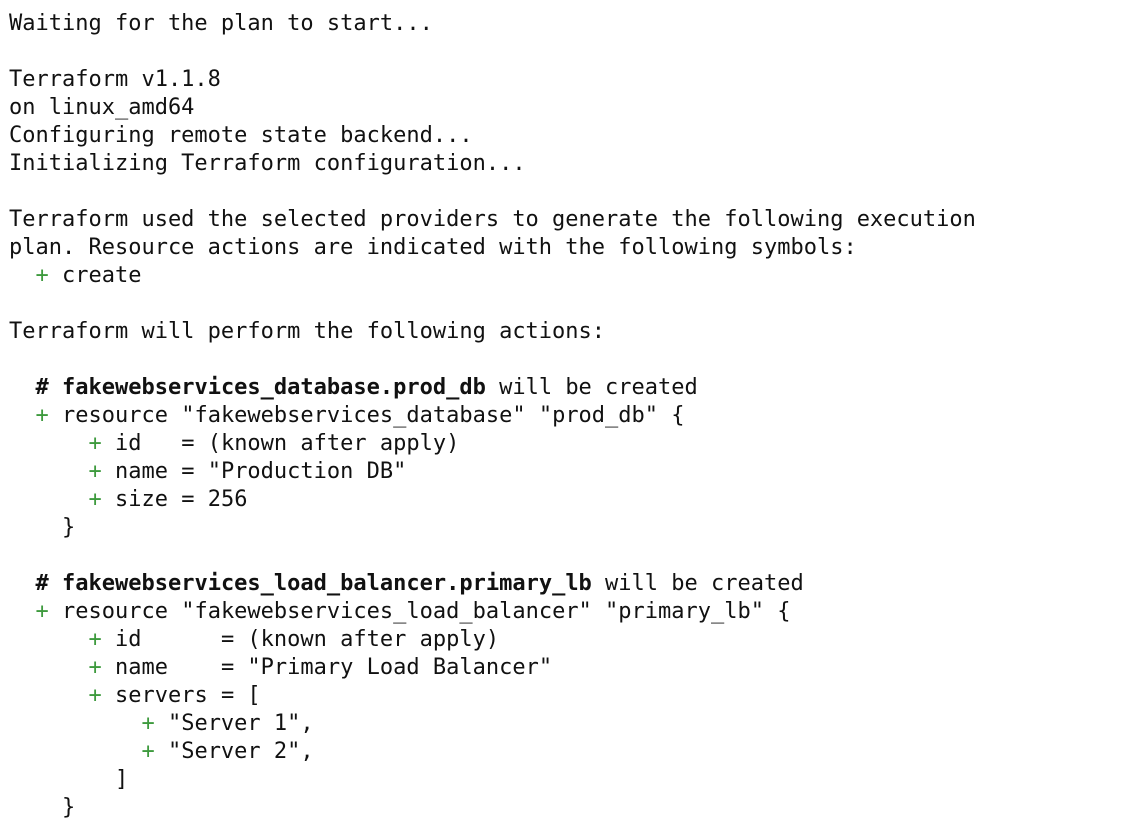 This screenshot has height=836, width=1122. I want to click on list-item: + "Server 1",, so click(565, 724).